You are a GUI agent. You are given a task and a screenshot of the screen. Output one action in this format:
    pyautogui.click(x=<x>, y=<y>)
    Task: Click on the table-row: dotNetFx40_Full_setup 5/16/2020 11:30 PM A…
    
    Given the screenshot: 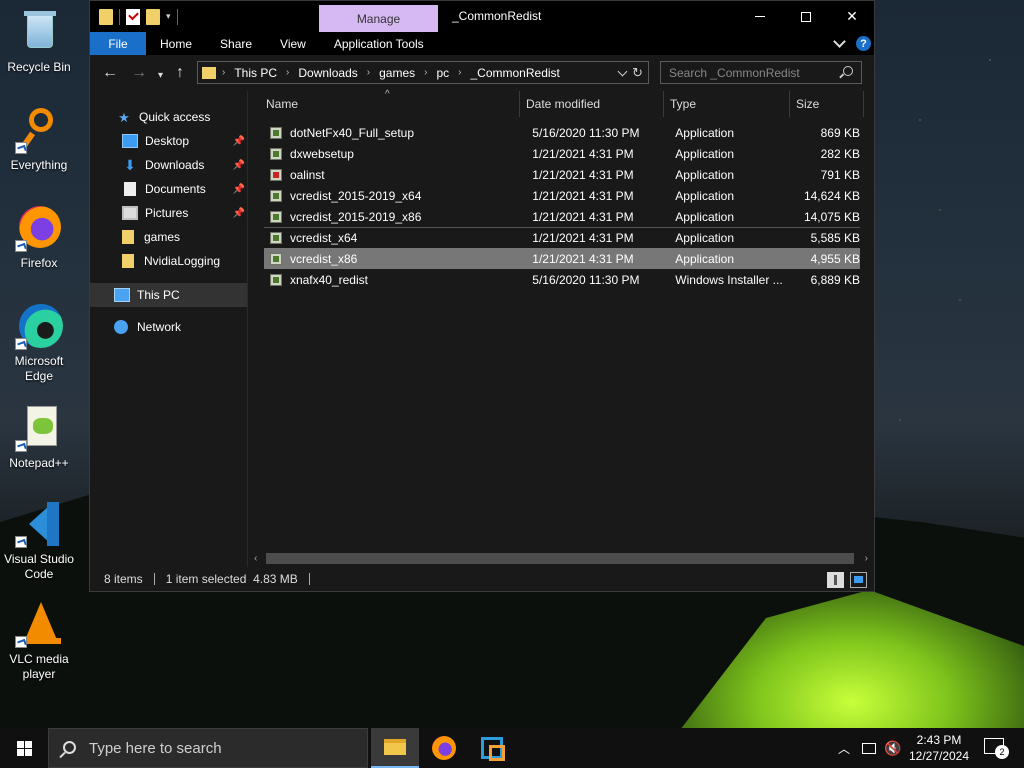 What is the action you would take?
    pyautogui.click(x=562, y=132)
    